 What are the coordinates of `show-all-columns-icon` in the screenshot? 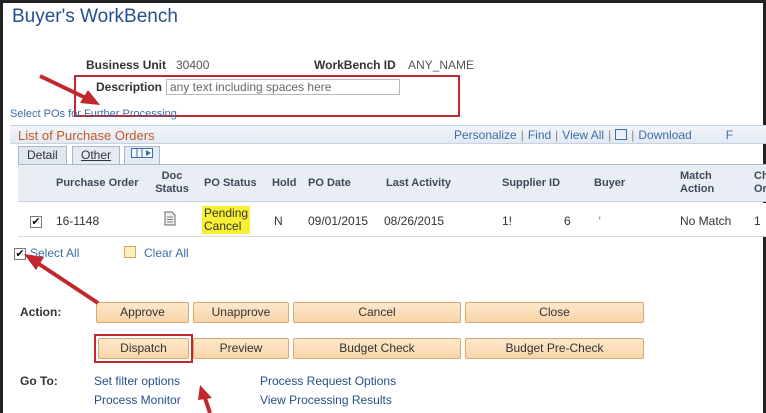 It's located at (142, 155).